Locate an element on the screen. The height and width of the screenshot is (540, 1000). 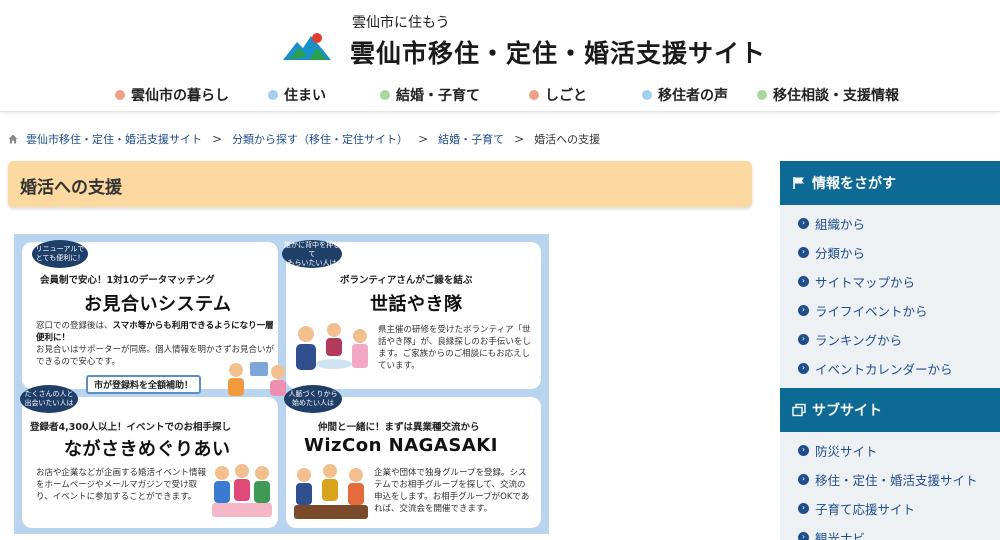
card-title: お見合いシステム is located at coordinates (158, 304).